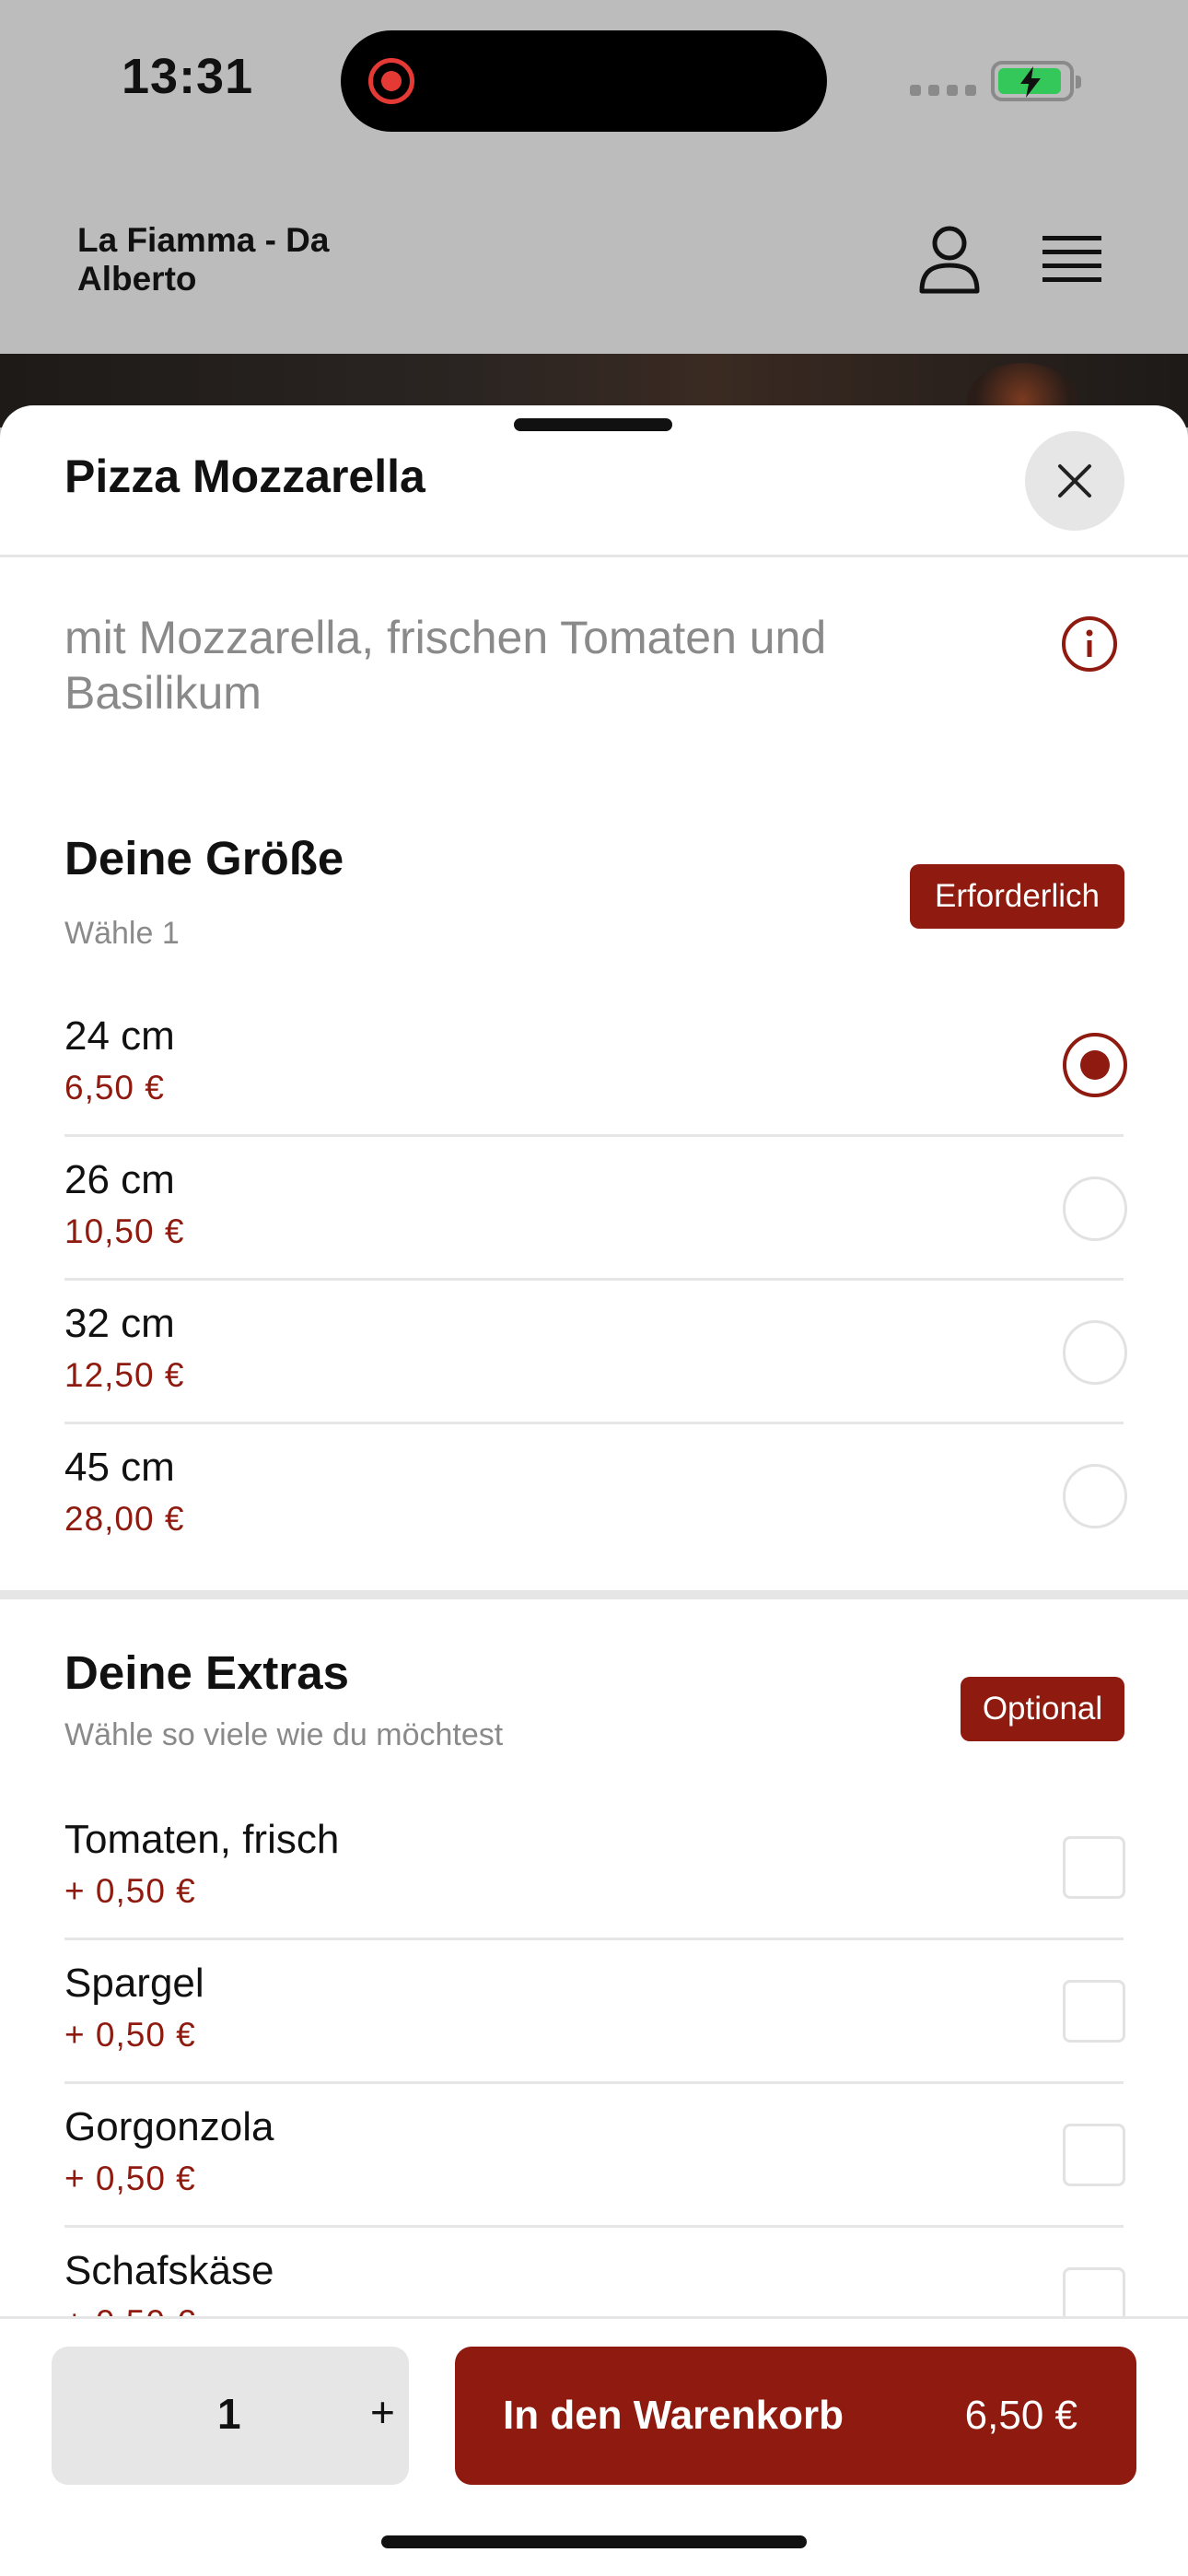 The height and width of the screenshot is (2576, 1188). Describe the element at coordinates (1071, 259) in the screenshot. I see `hamburger-menu-icon` at that location.